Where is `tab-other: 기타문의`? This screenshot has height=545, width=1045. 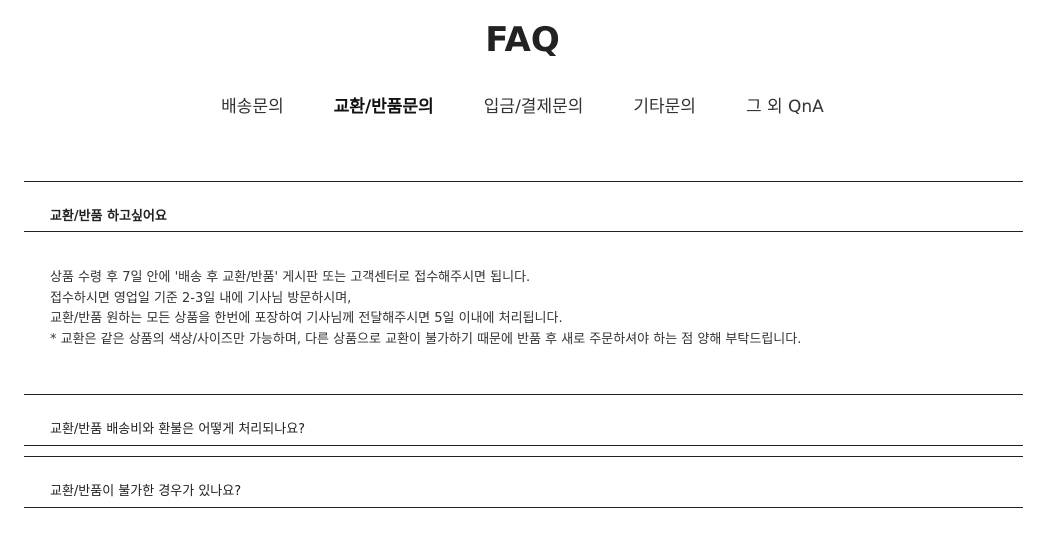 tab-other: 기타문의 is located at coordinates (664, 107).